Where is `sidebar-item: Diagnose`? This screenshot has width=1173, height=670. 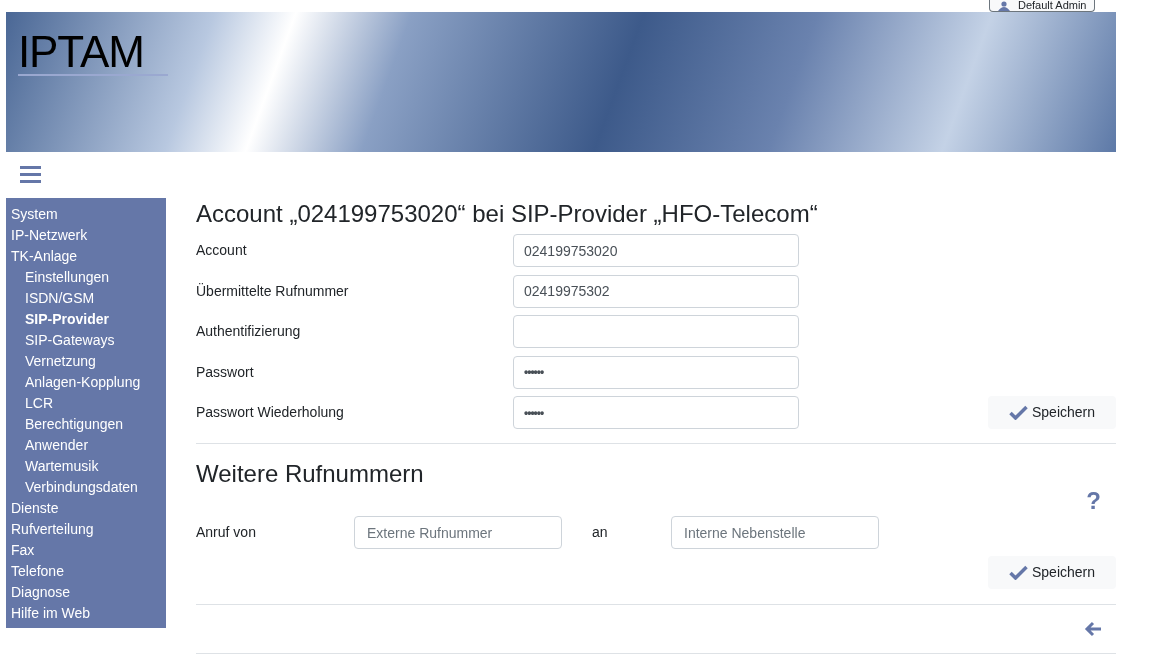
sidebar-item: Diagnose is located at coordinates (86, 592).